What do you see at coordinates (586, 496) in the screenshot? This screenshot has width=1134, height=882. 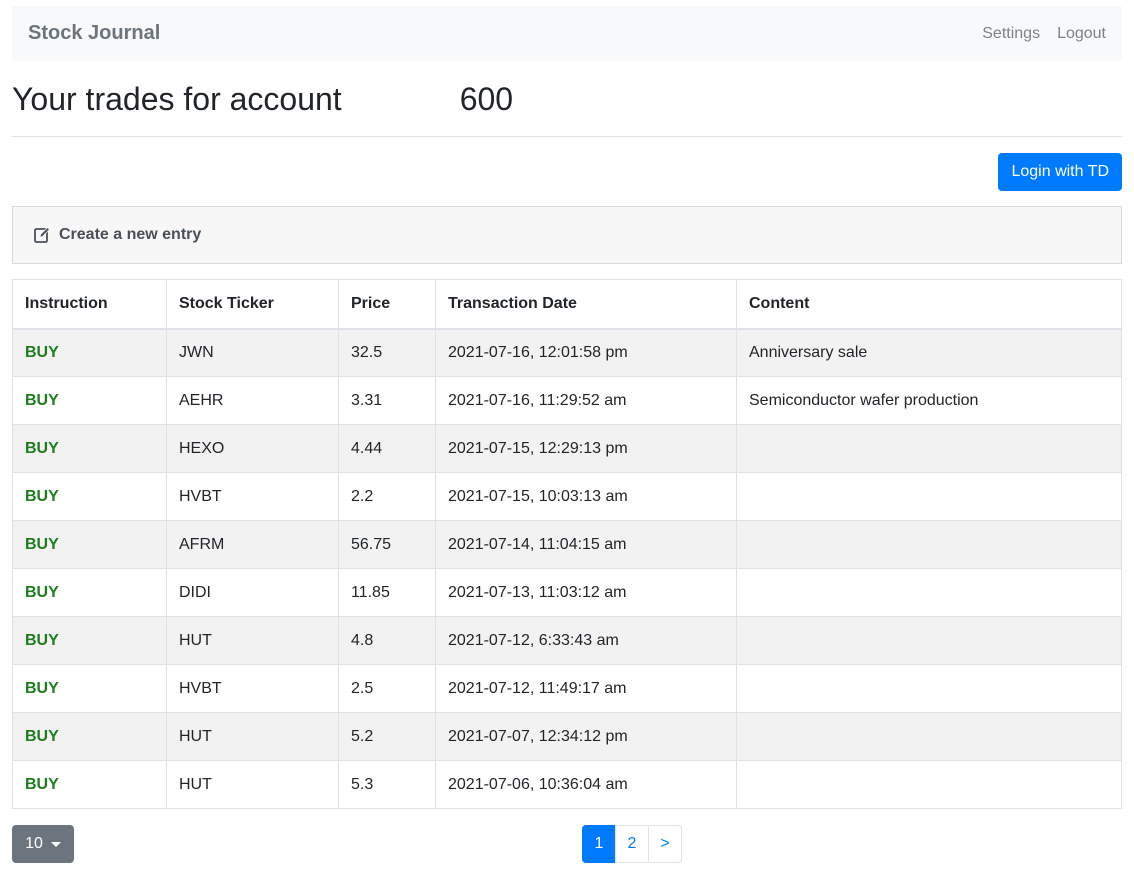 I see `date-cell: 2021-07-15, 10:03:13 am` at bounding box center [586, 496].